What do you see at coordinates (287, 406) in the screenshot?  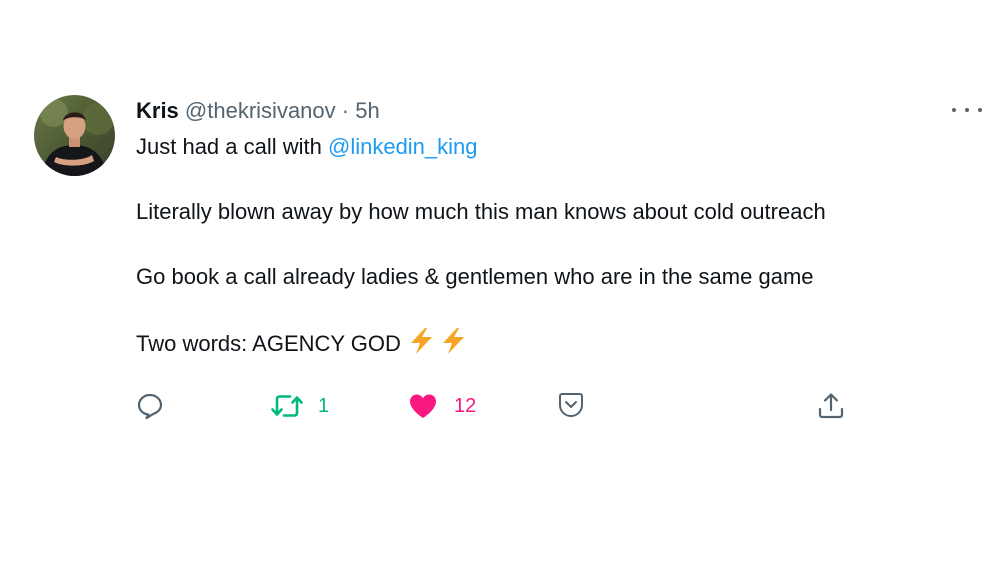 I see `retweet-icon` at bounding box center [287, 406].